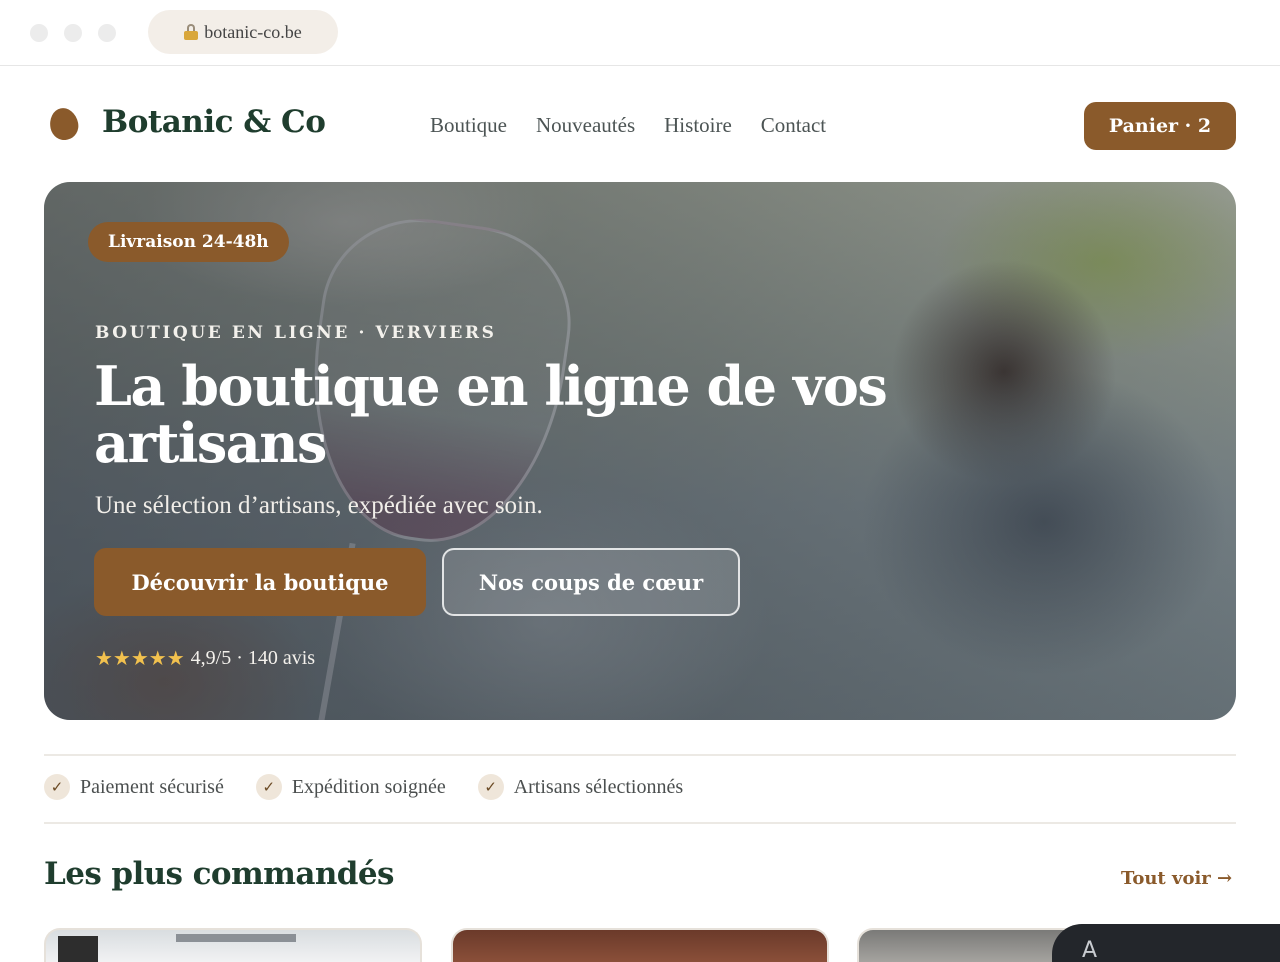 Image resolution: width=1280 pixels, height=962 pixels. What do you see at coordinates (64, 124) in the screenshot?
I see `logo-seed-icon` at bounding box center [64, 124].